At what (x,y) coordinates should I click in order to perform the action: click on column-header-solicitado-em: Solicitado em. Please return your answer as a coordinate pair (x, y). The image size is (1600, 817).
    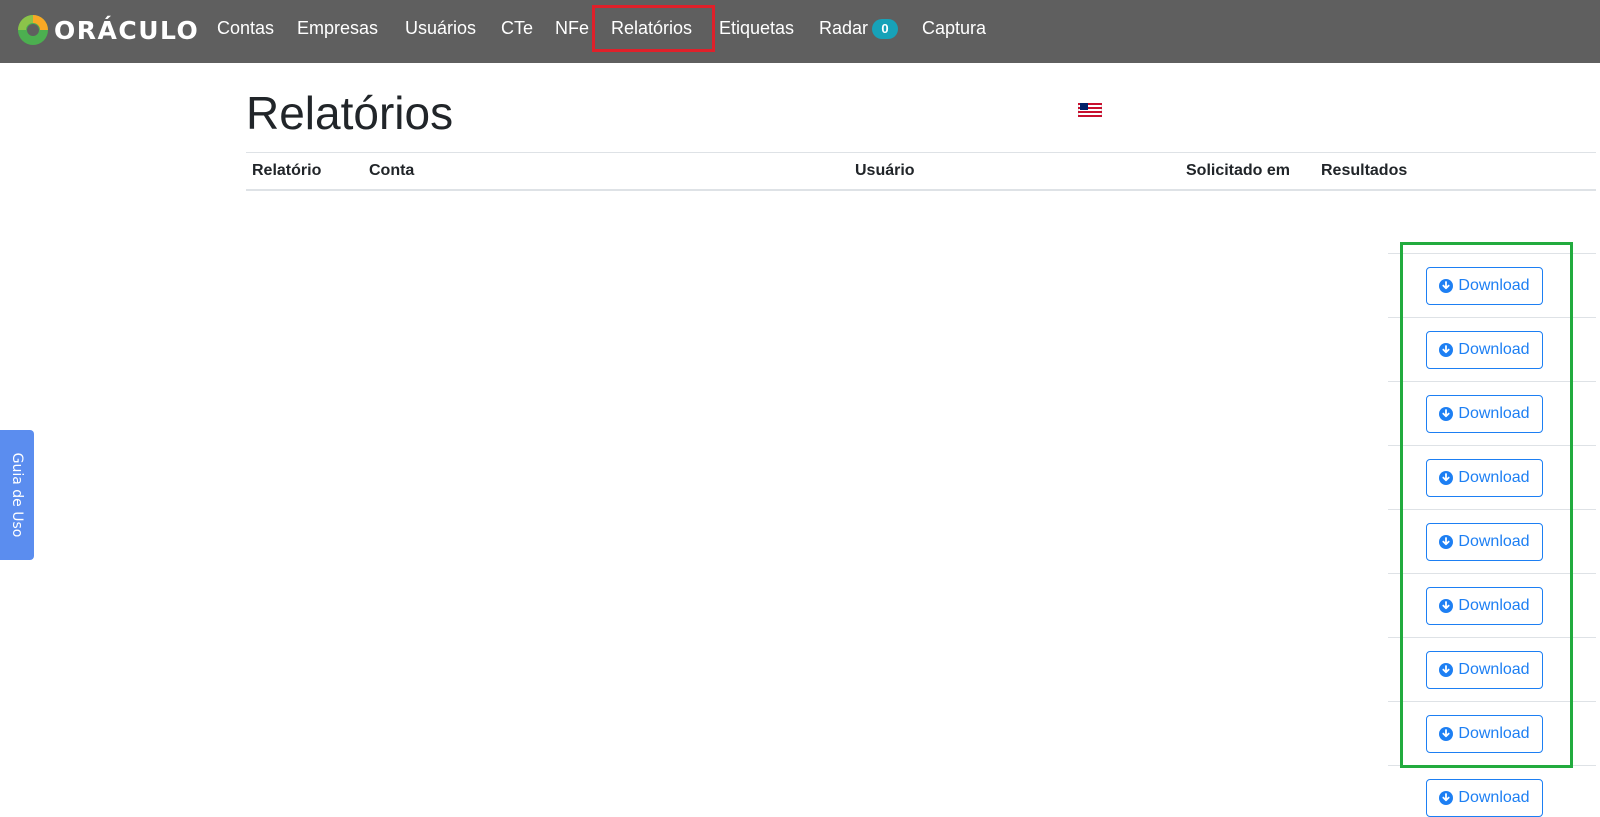
    Looking at the image, I should click on (1238, 170).